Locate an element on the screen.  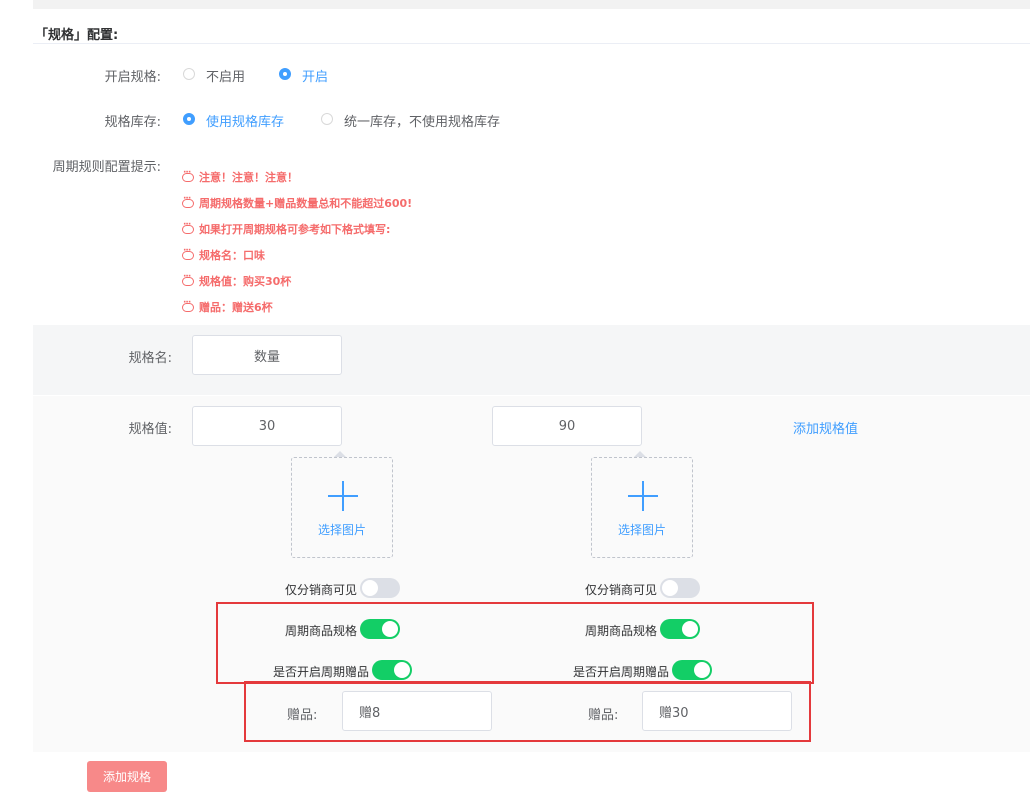
radio-use-spec-stock is located at coordinates (189, 119).